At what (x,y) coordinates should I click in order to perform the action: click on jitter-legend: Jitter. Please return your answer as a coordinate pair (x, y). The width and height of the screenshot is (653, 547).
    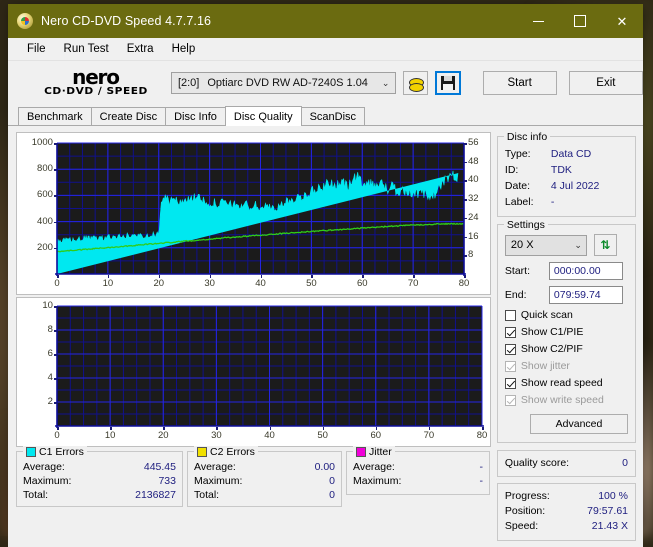
    Looking at the image, I should click on (374, 452).